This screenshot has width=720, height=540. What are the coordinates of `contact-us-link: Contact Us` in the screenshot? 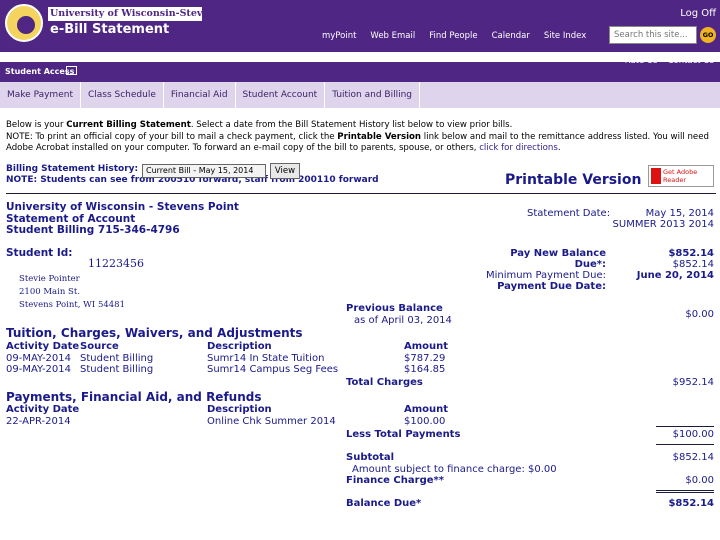 It's located at (691, 61).